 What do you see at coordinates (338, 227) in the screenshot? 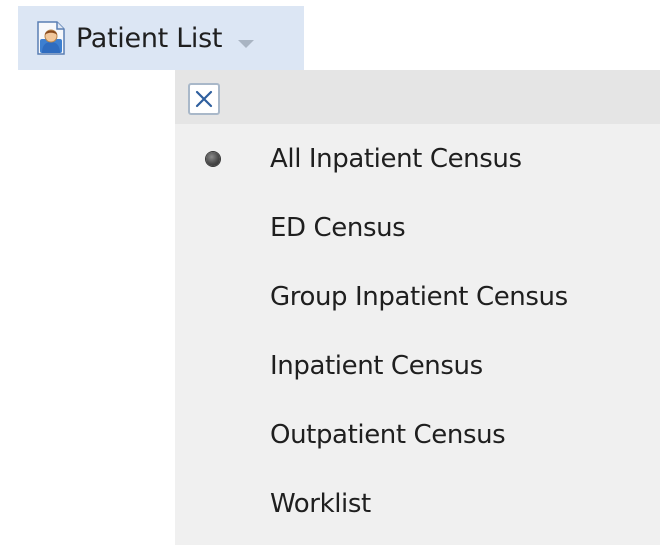
I see `menu-item-label: ED Census` at bounding box center [338, 227].